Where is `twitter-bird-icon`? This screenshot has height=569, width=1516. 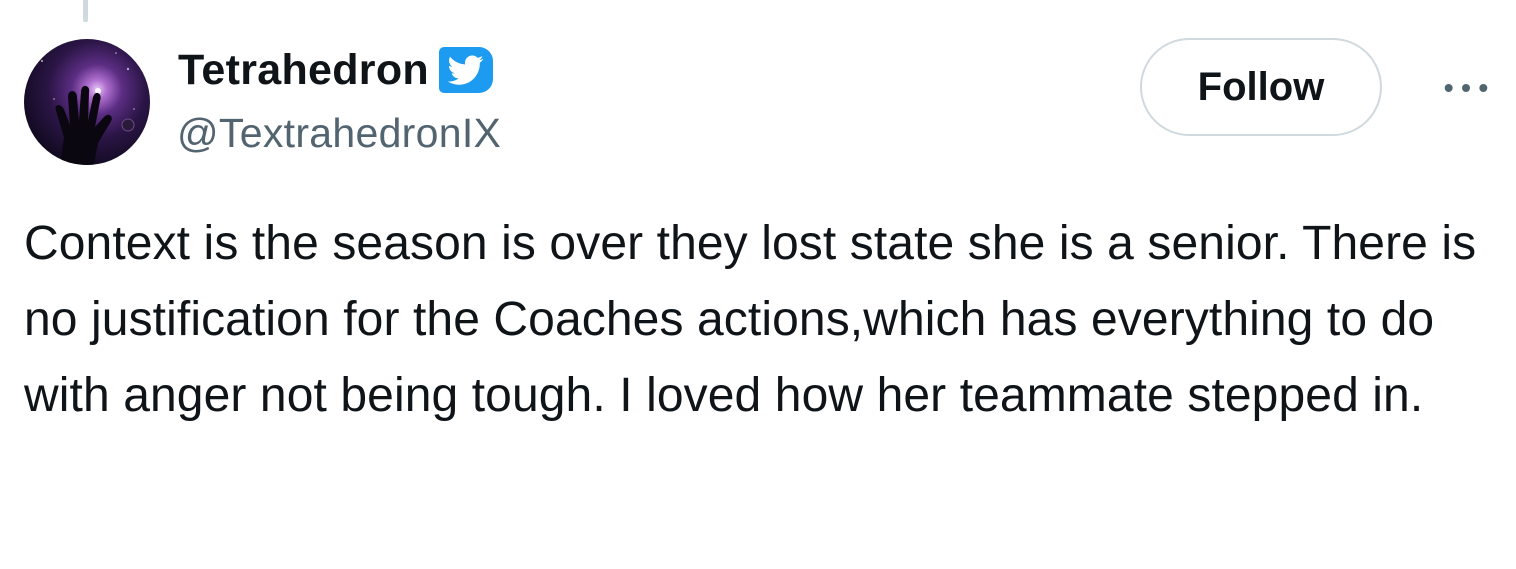
twitter-bird-icon is located at coordinates (465, 70).